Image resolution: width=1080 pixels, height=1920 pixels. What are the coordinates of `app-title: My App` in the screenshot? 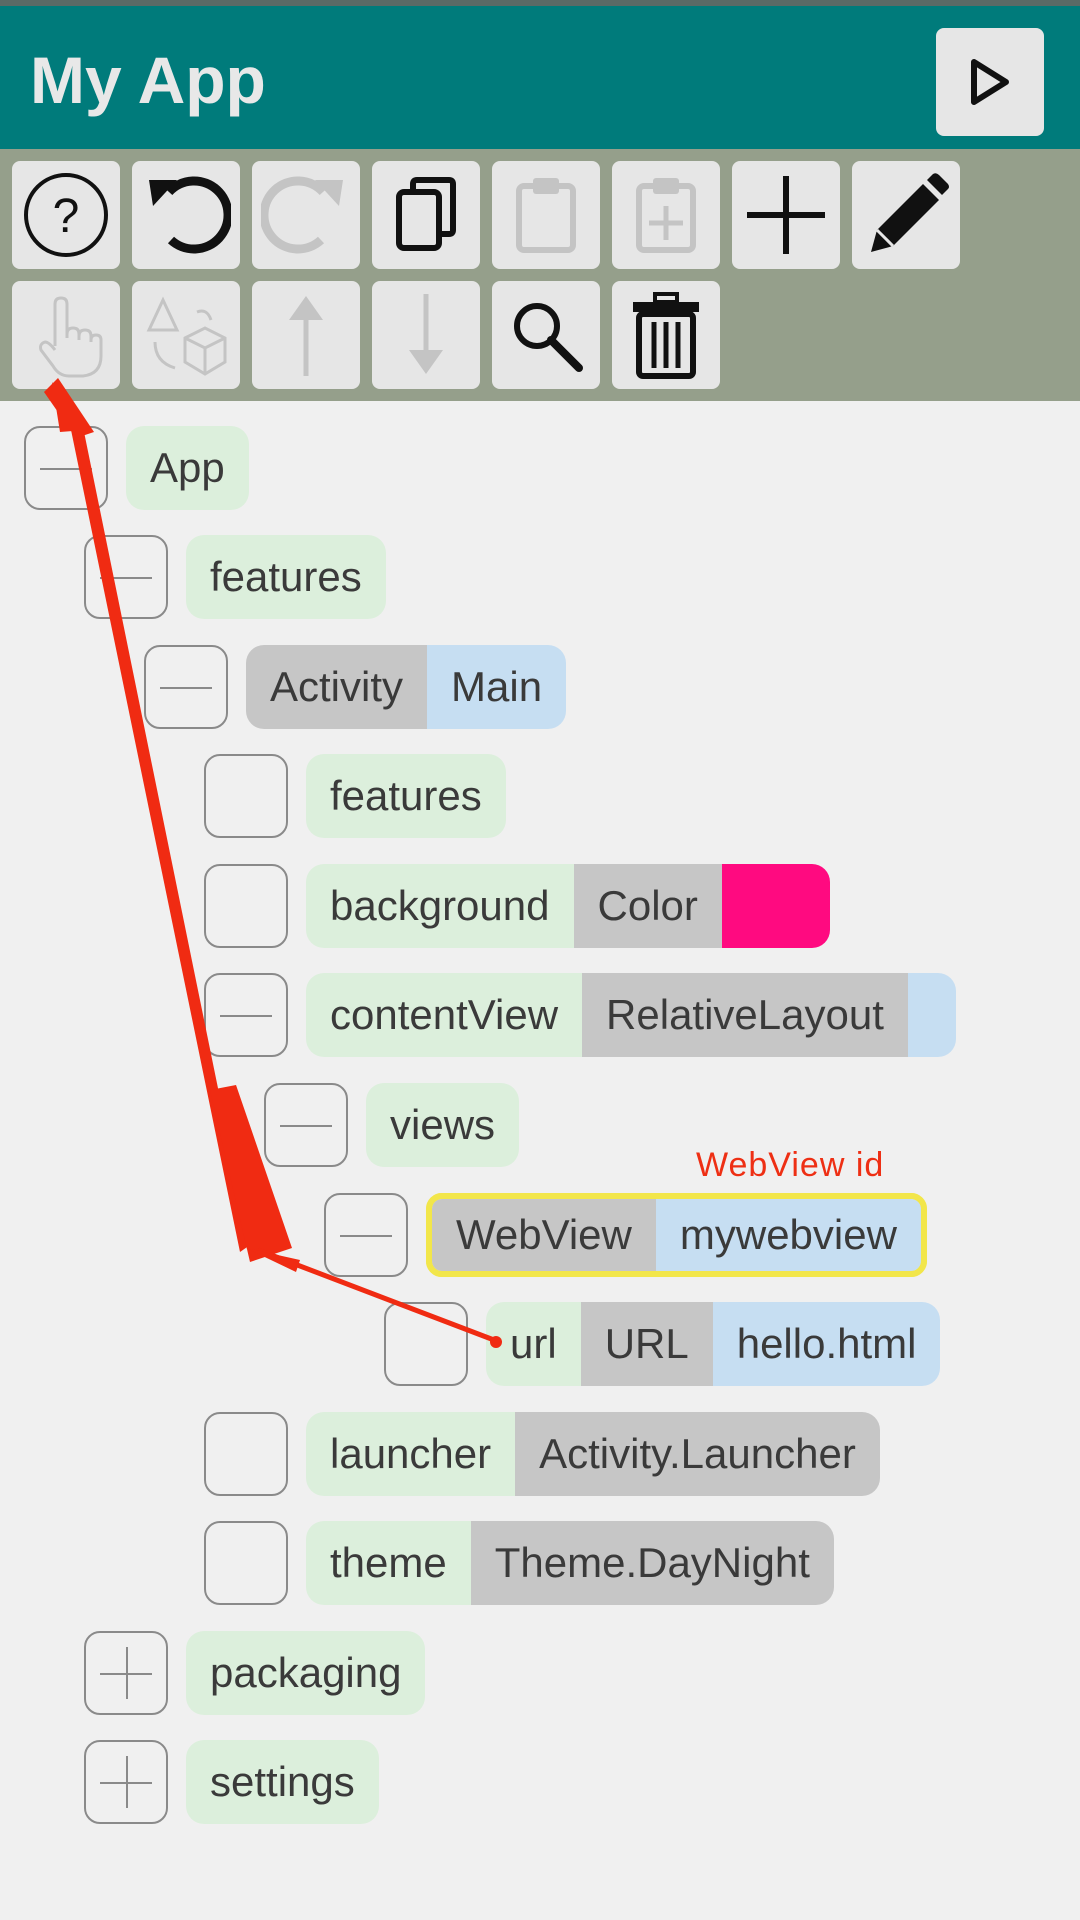 It's located at (148, 80).